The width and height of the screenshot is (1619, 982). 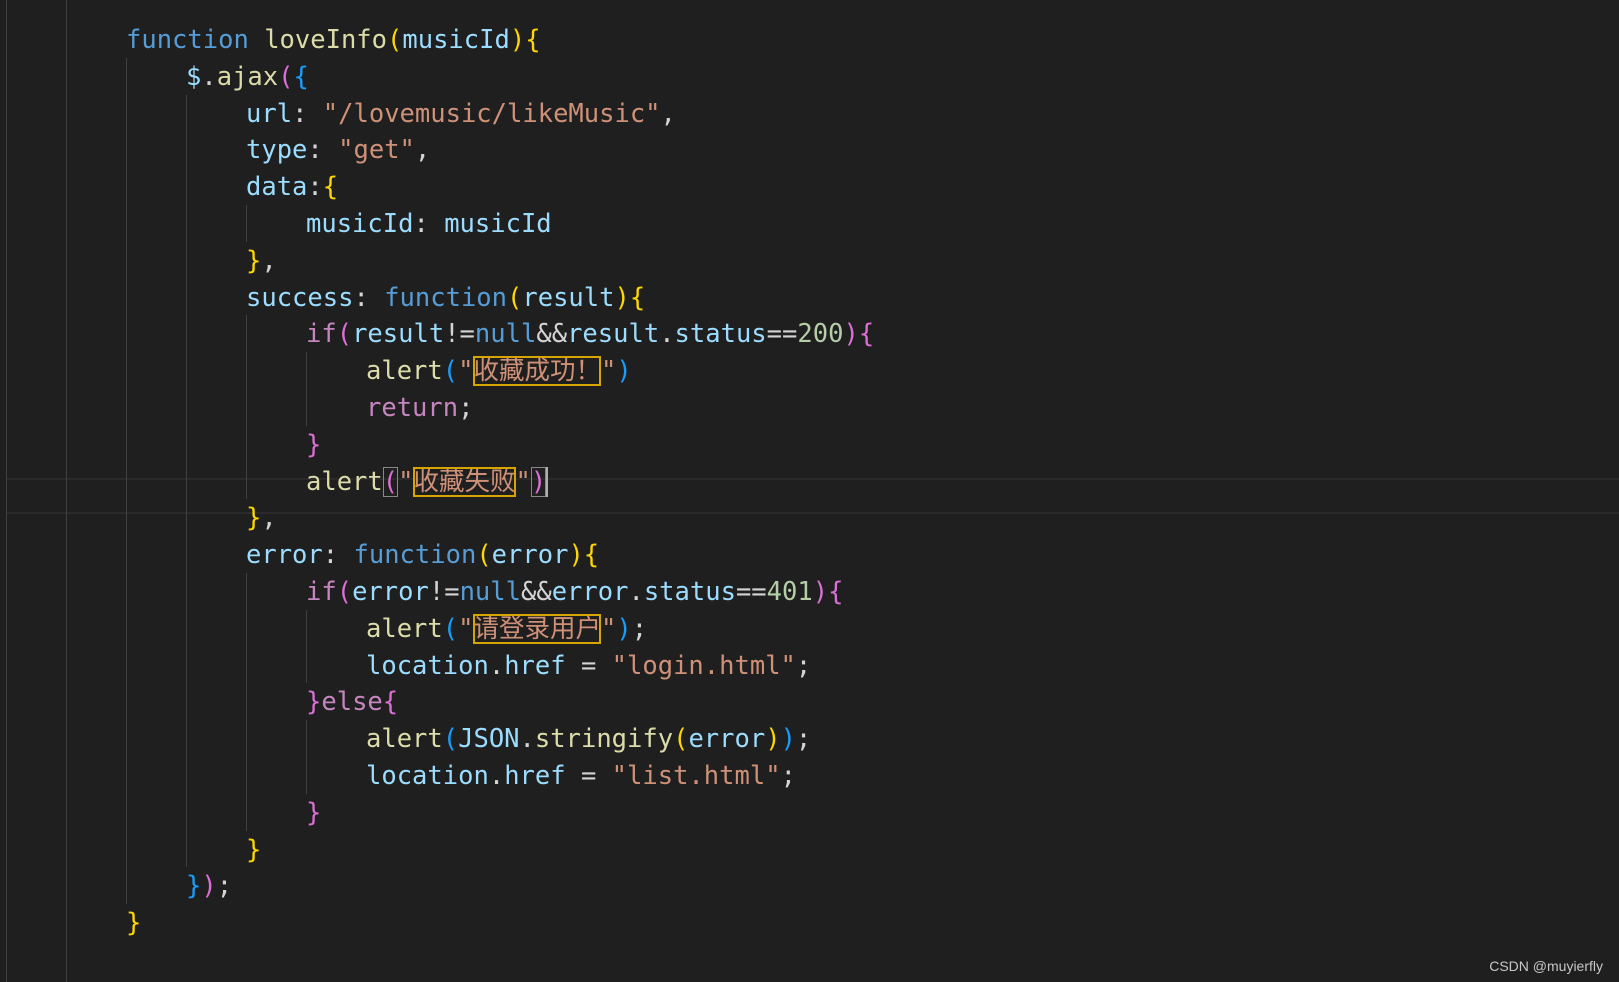 I want to click on code-line: return;, so click(x=419, y=408).